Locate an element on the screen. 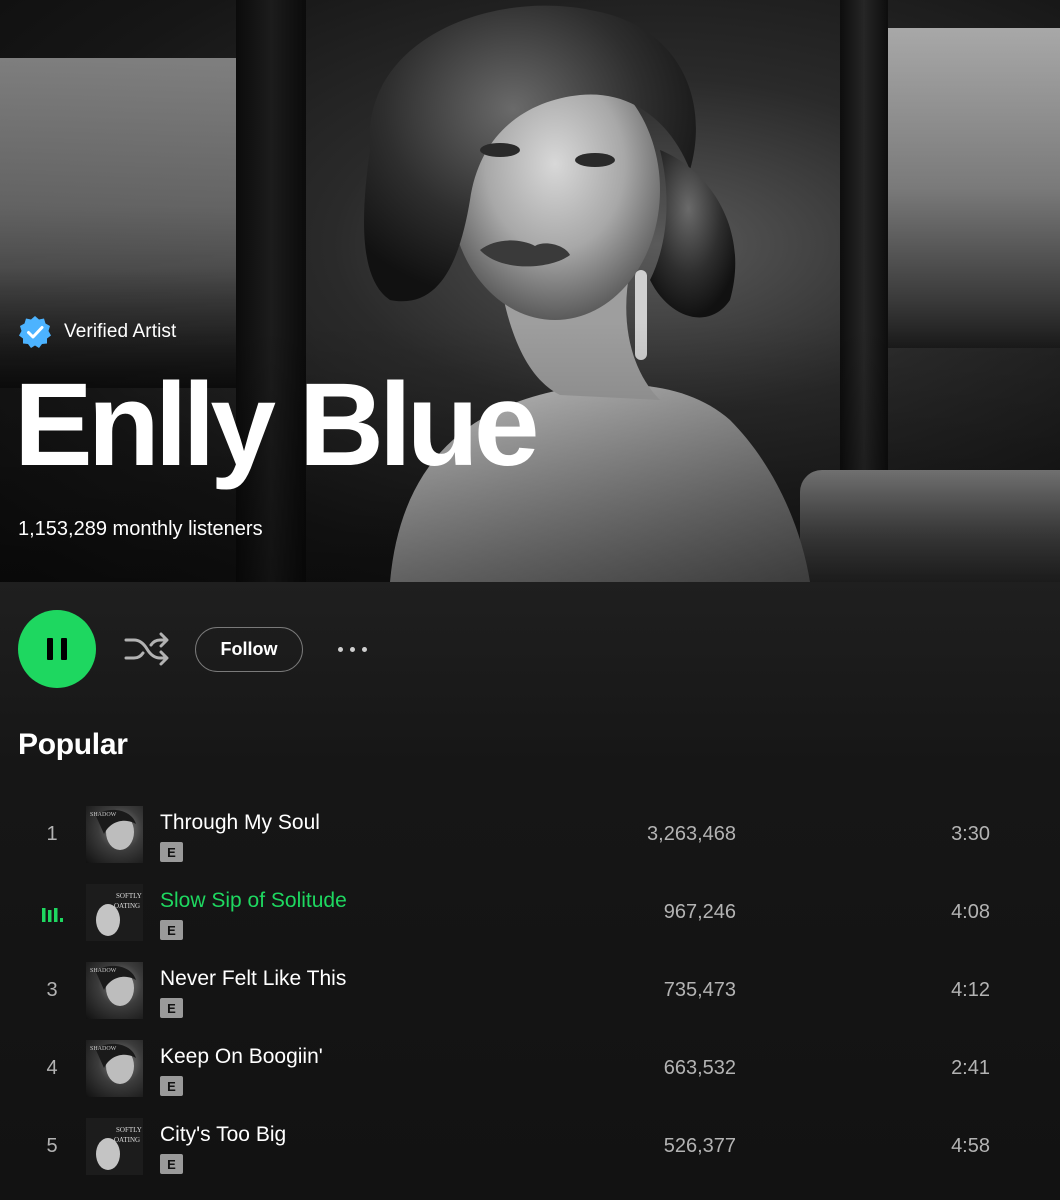 The width and height of the screenshot is (1060, 1200). track-title: Slow Sip of Solitude is located at coordinates (253, 901).